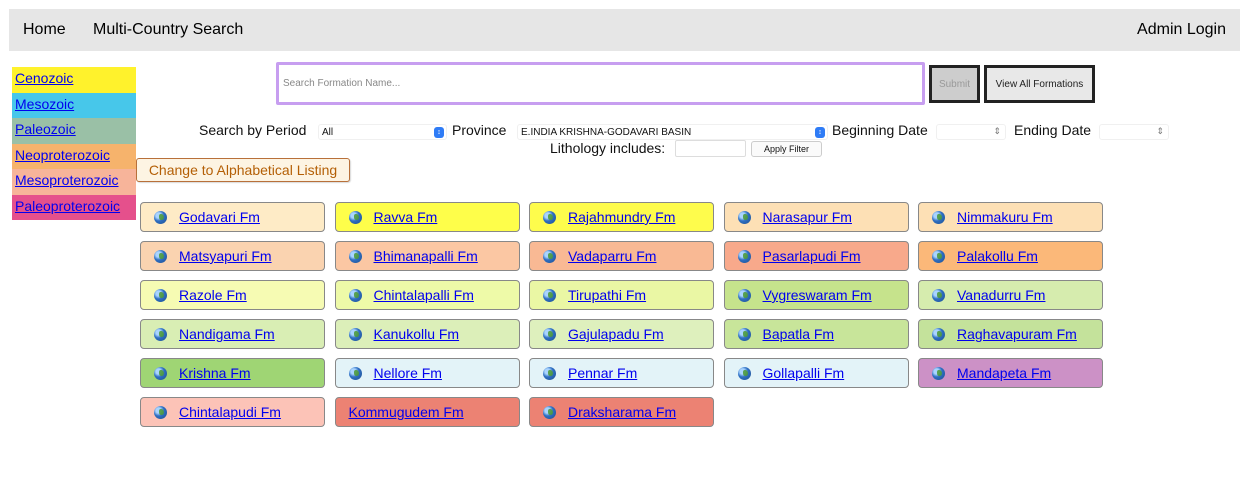 This screenshot has width=1249, height=485. I want to click on ending-date-select: ⇕, so click(1134, 132).